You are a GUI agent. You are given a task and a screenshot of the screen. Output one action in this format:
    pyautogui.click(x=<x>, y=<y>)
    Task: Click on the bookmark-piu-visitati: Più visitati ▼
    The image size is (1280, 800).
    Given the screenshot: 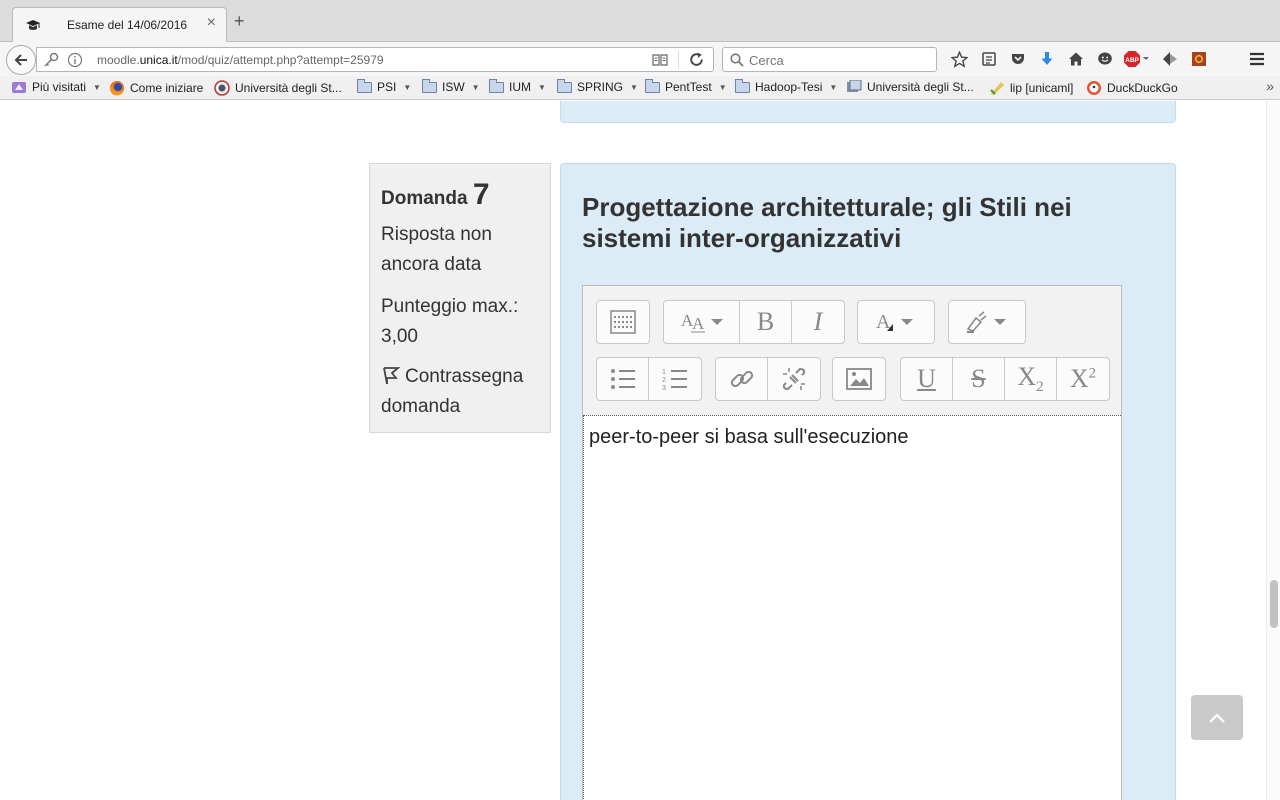 What is the action you would take?
    pyautogui.click(x=56, y=87)
    